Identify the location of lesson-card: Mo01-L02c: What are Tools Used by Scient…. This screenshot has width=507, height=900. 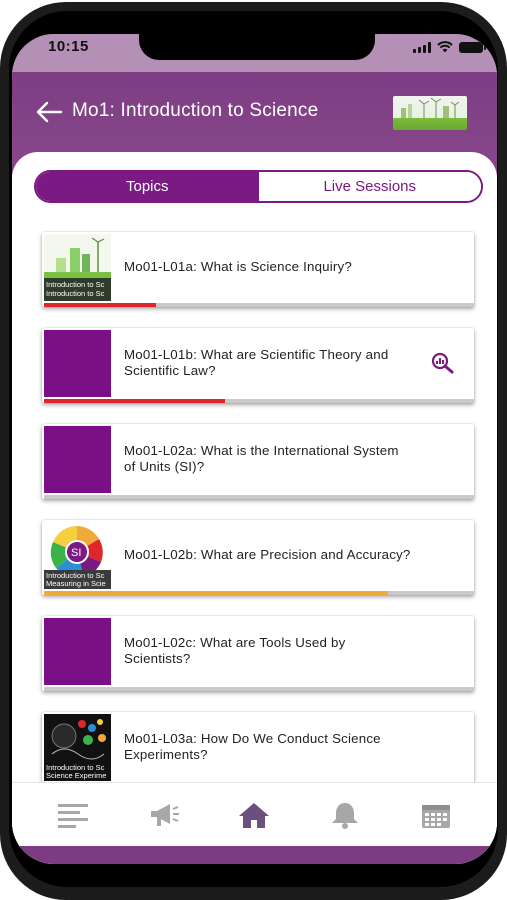
(258, 653).